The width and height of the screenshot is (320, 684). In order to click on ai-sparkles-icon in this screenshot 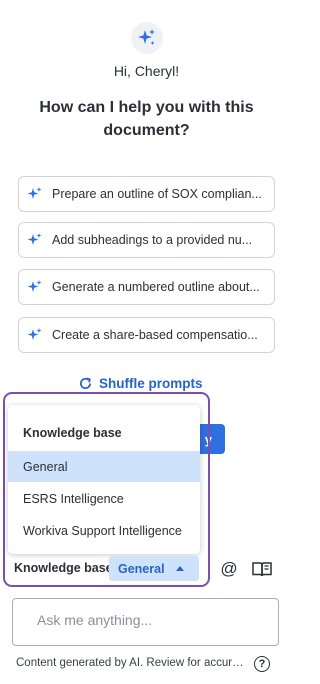, I will do `click(147, 38)`.